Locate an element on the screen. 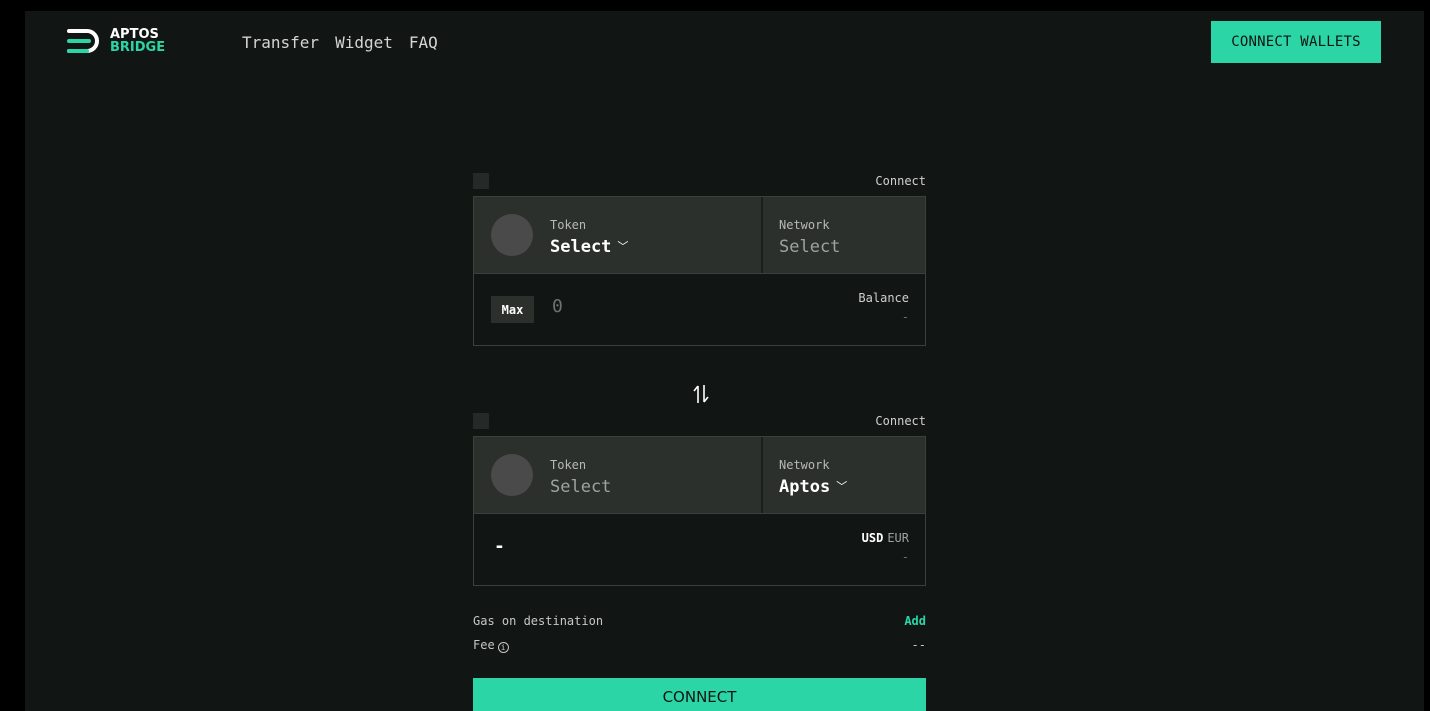 The image size is (1430, 711). destination-connect-link: Connect is located at coordinates (900, 421).